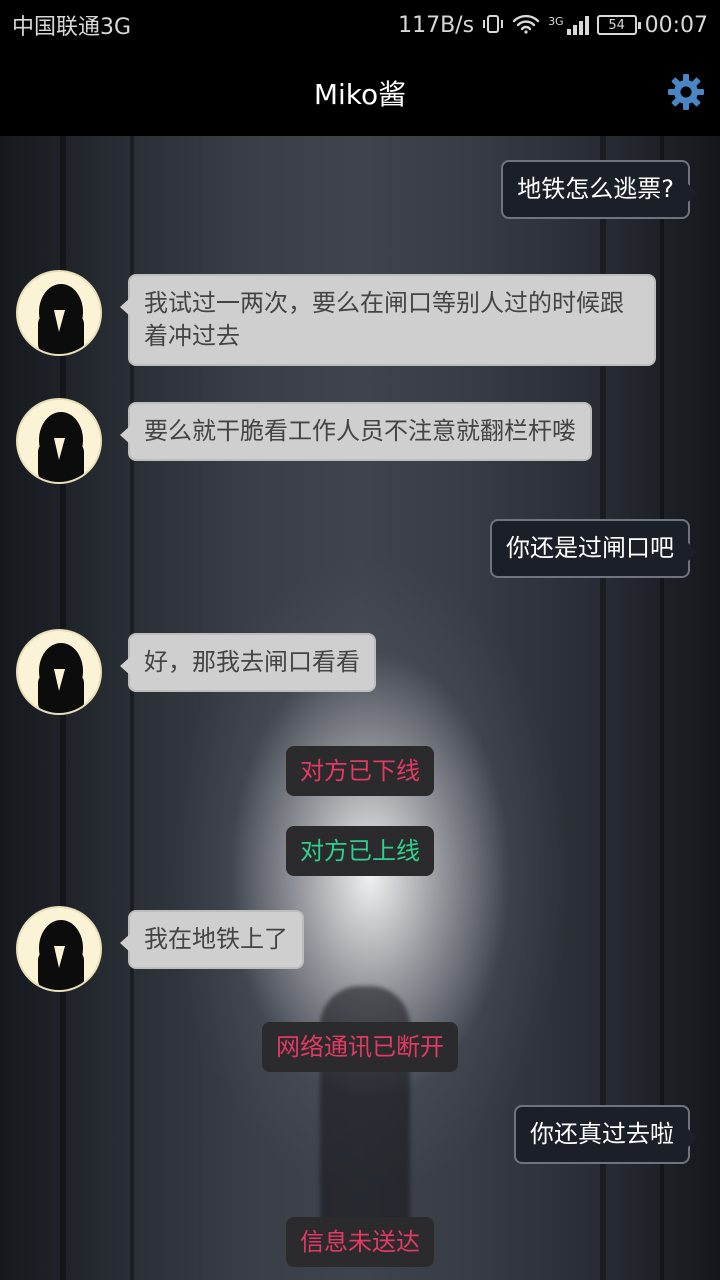 This screenshot has height=1280, width=720. I want to click on message-bubble-incoming: 好，那我去闸口看看, so click(248, 662).